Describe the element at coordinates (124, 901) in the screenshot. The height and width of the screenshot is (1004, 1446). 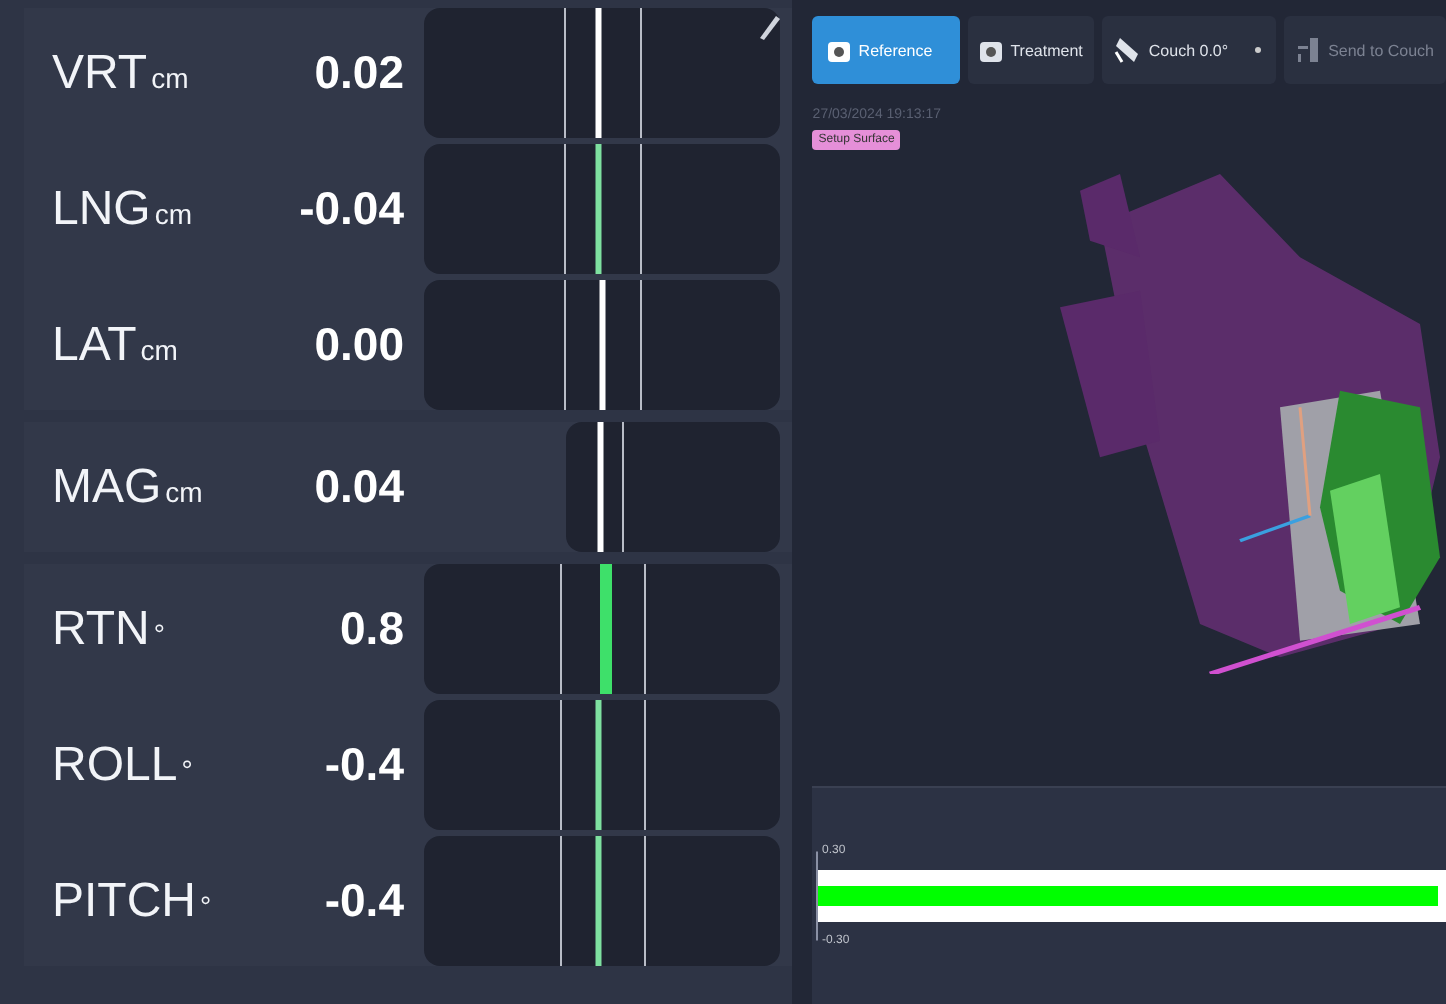
I see `axis-label: PITCH` at that location.